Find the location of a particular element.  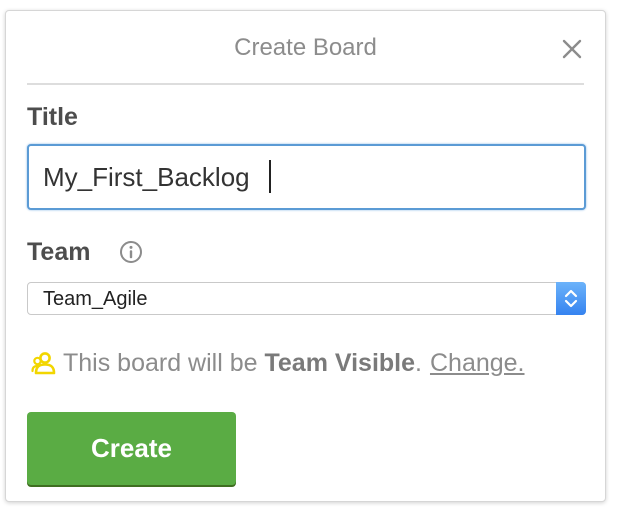

close-icon is located at coordinates (572, 49).